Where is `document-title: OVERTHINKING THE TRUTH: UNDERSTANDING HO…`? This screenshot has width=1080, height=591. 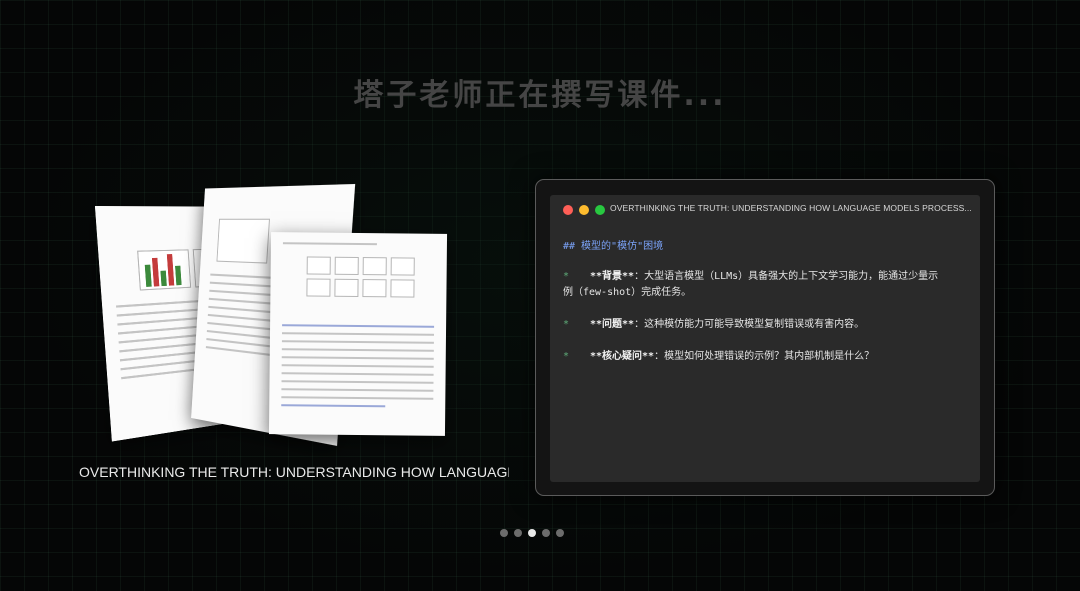 document-title: OVERTHINKING THE TRUTH: UNDERSTANDING HO… is located at coordinates (294, 472).